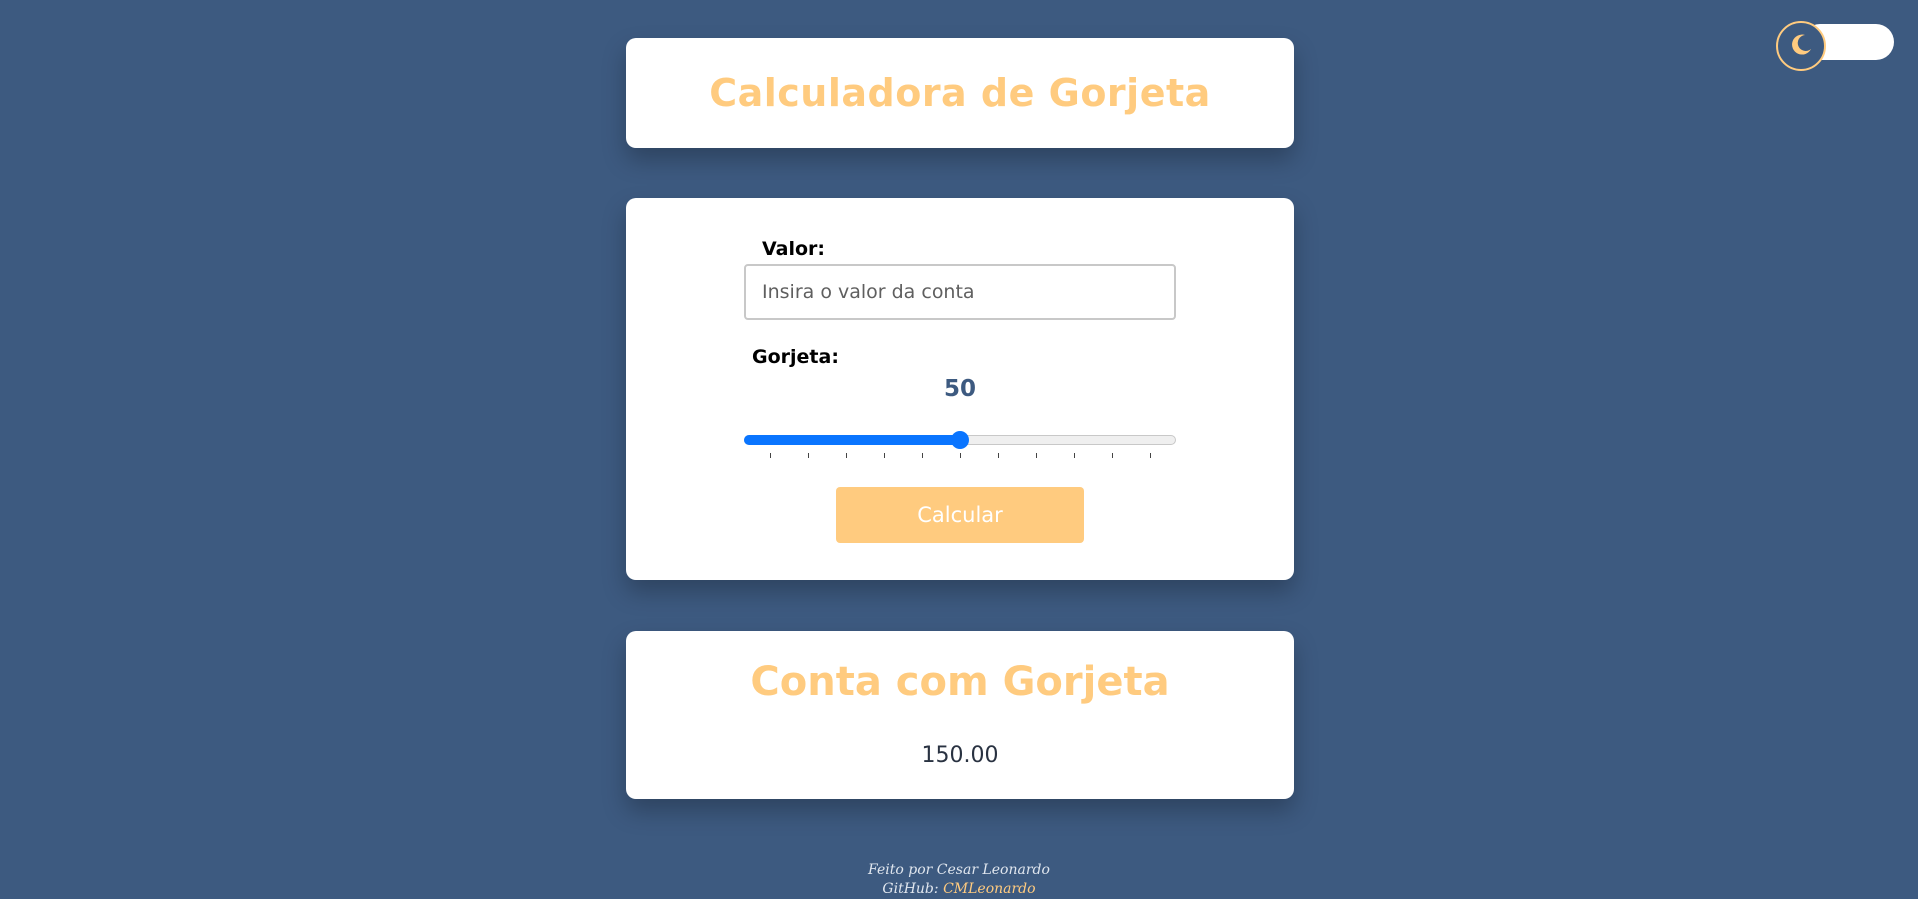 The image size is (1918, 899). I want to click on github-label: GitHub:, so click(910, 889).